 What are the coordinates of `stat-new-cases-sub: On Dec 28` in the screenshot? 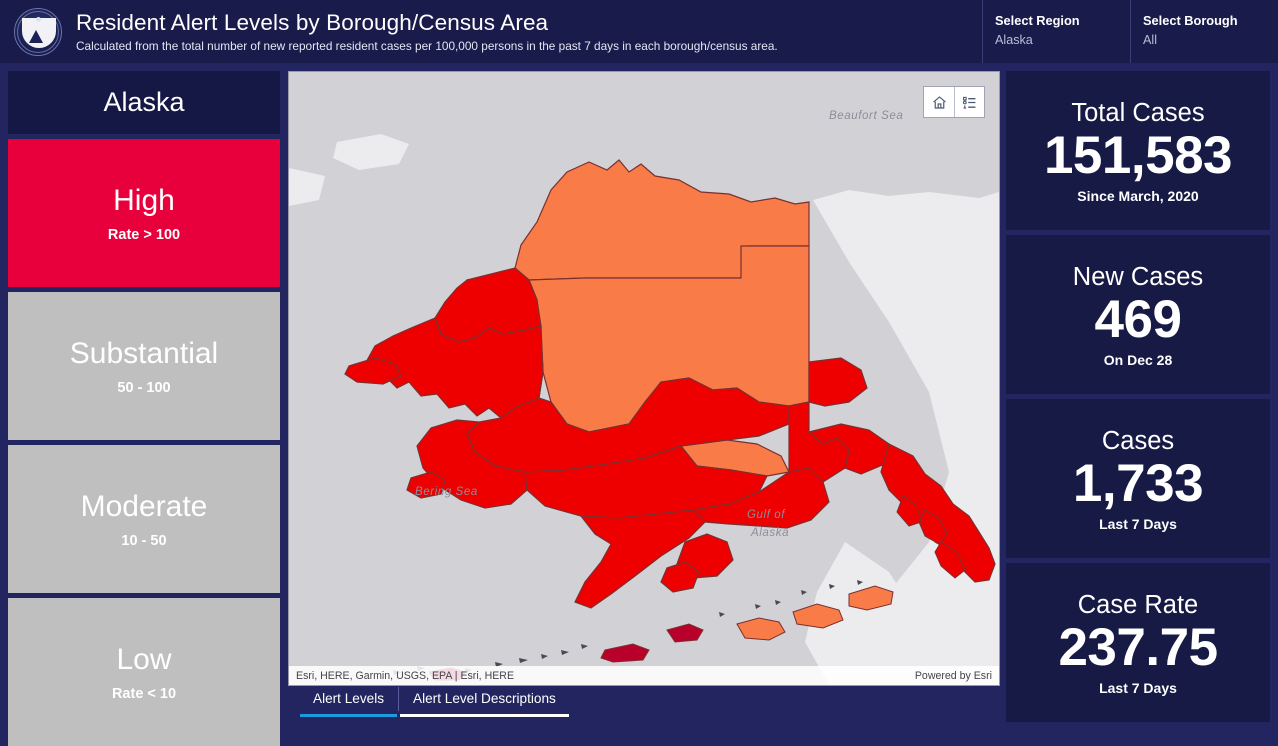 It's located at (1138, 359).